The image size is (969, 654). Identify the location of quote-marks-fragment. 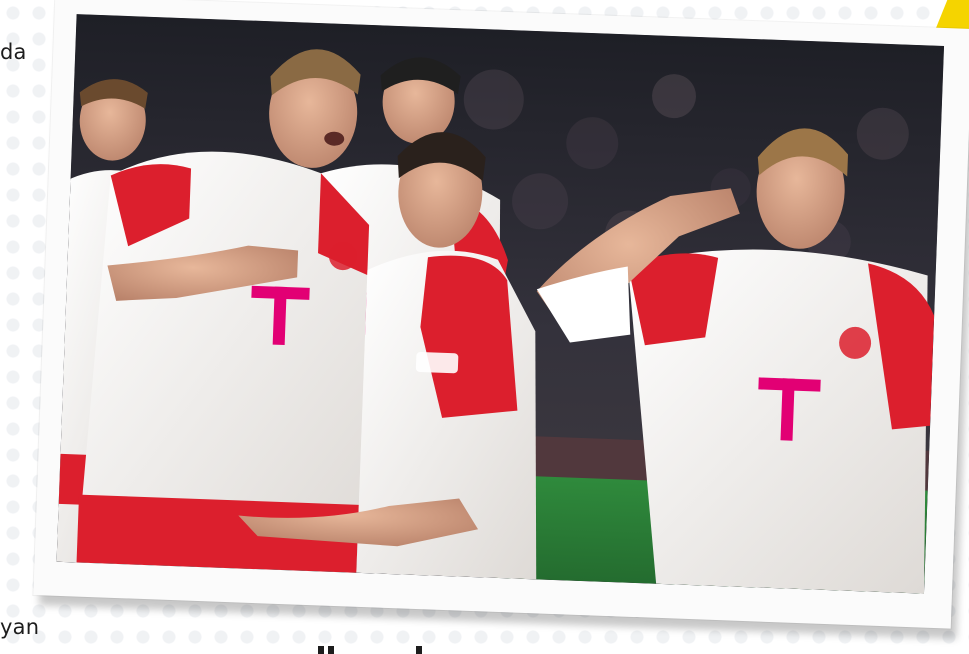
(370, 650).